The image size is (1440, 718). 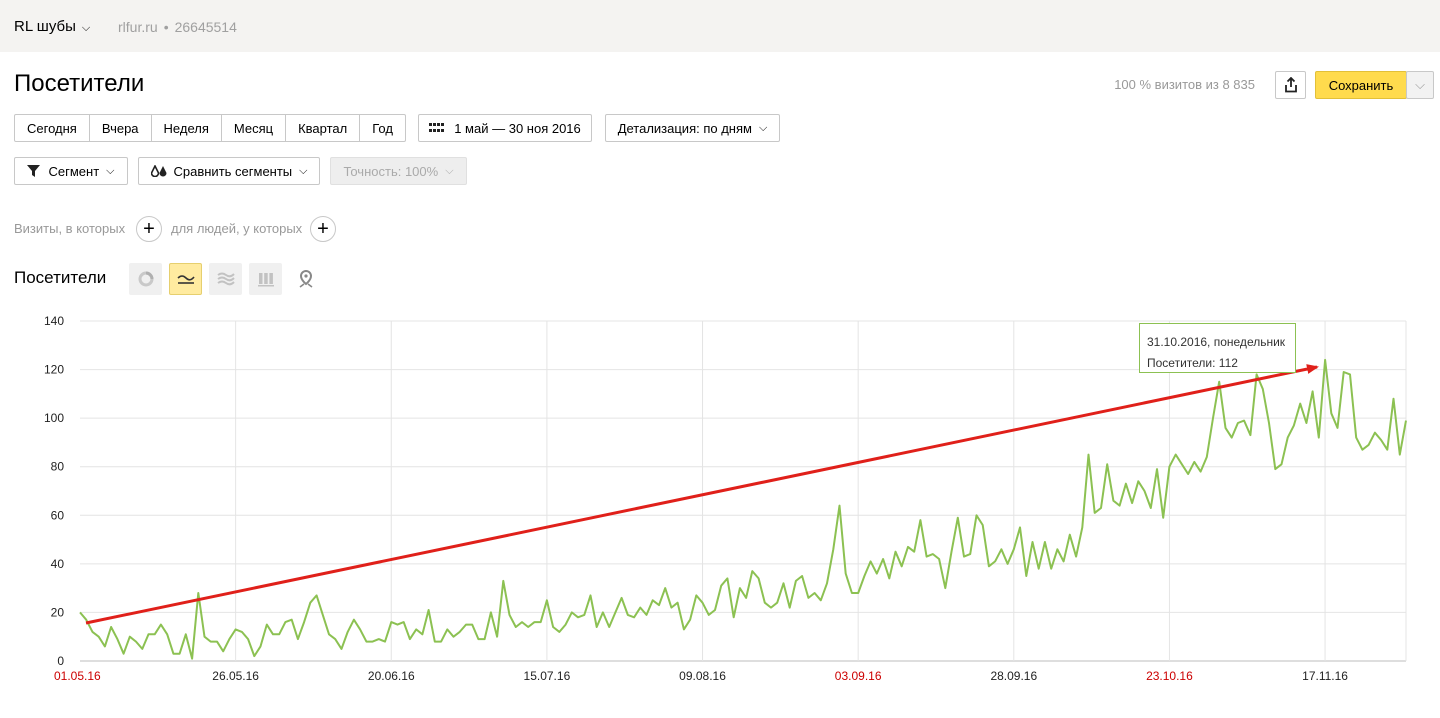 I want to click on chart-type-bar, so click(x=265, y=279).